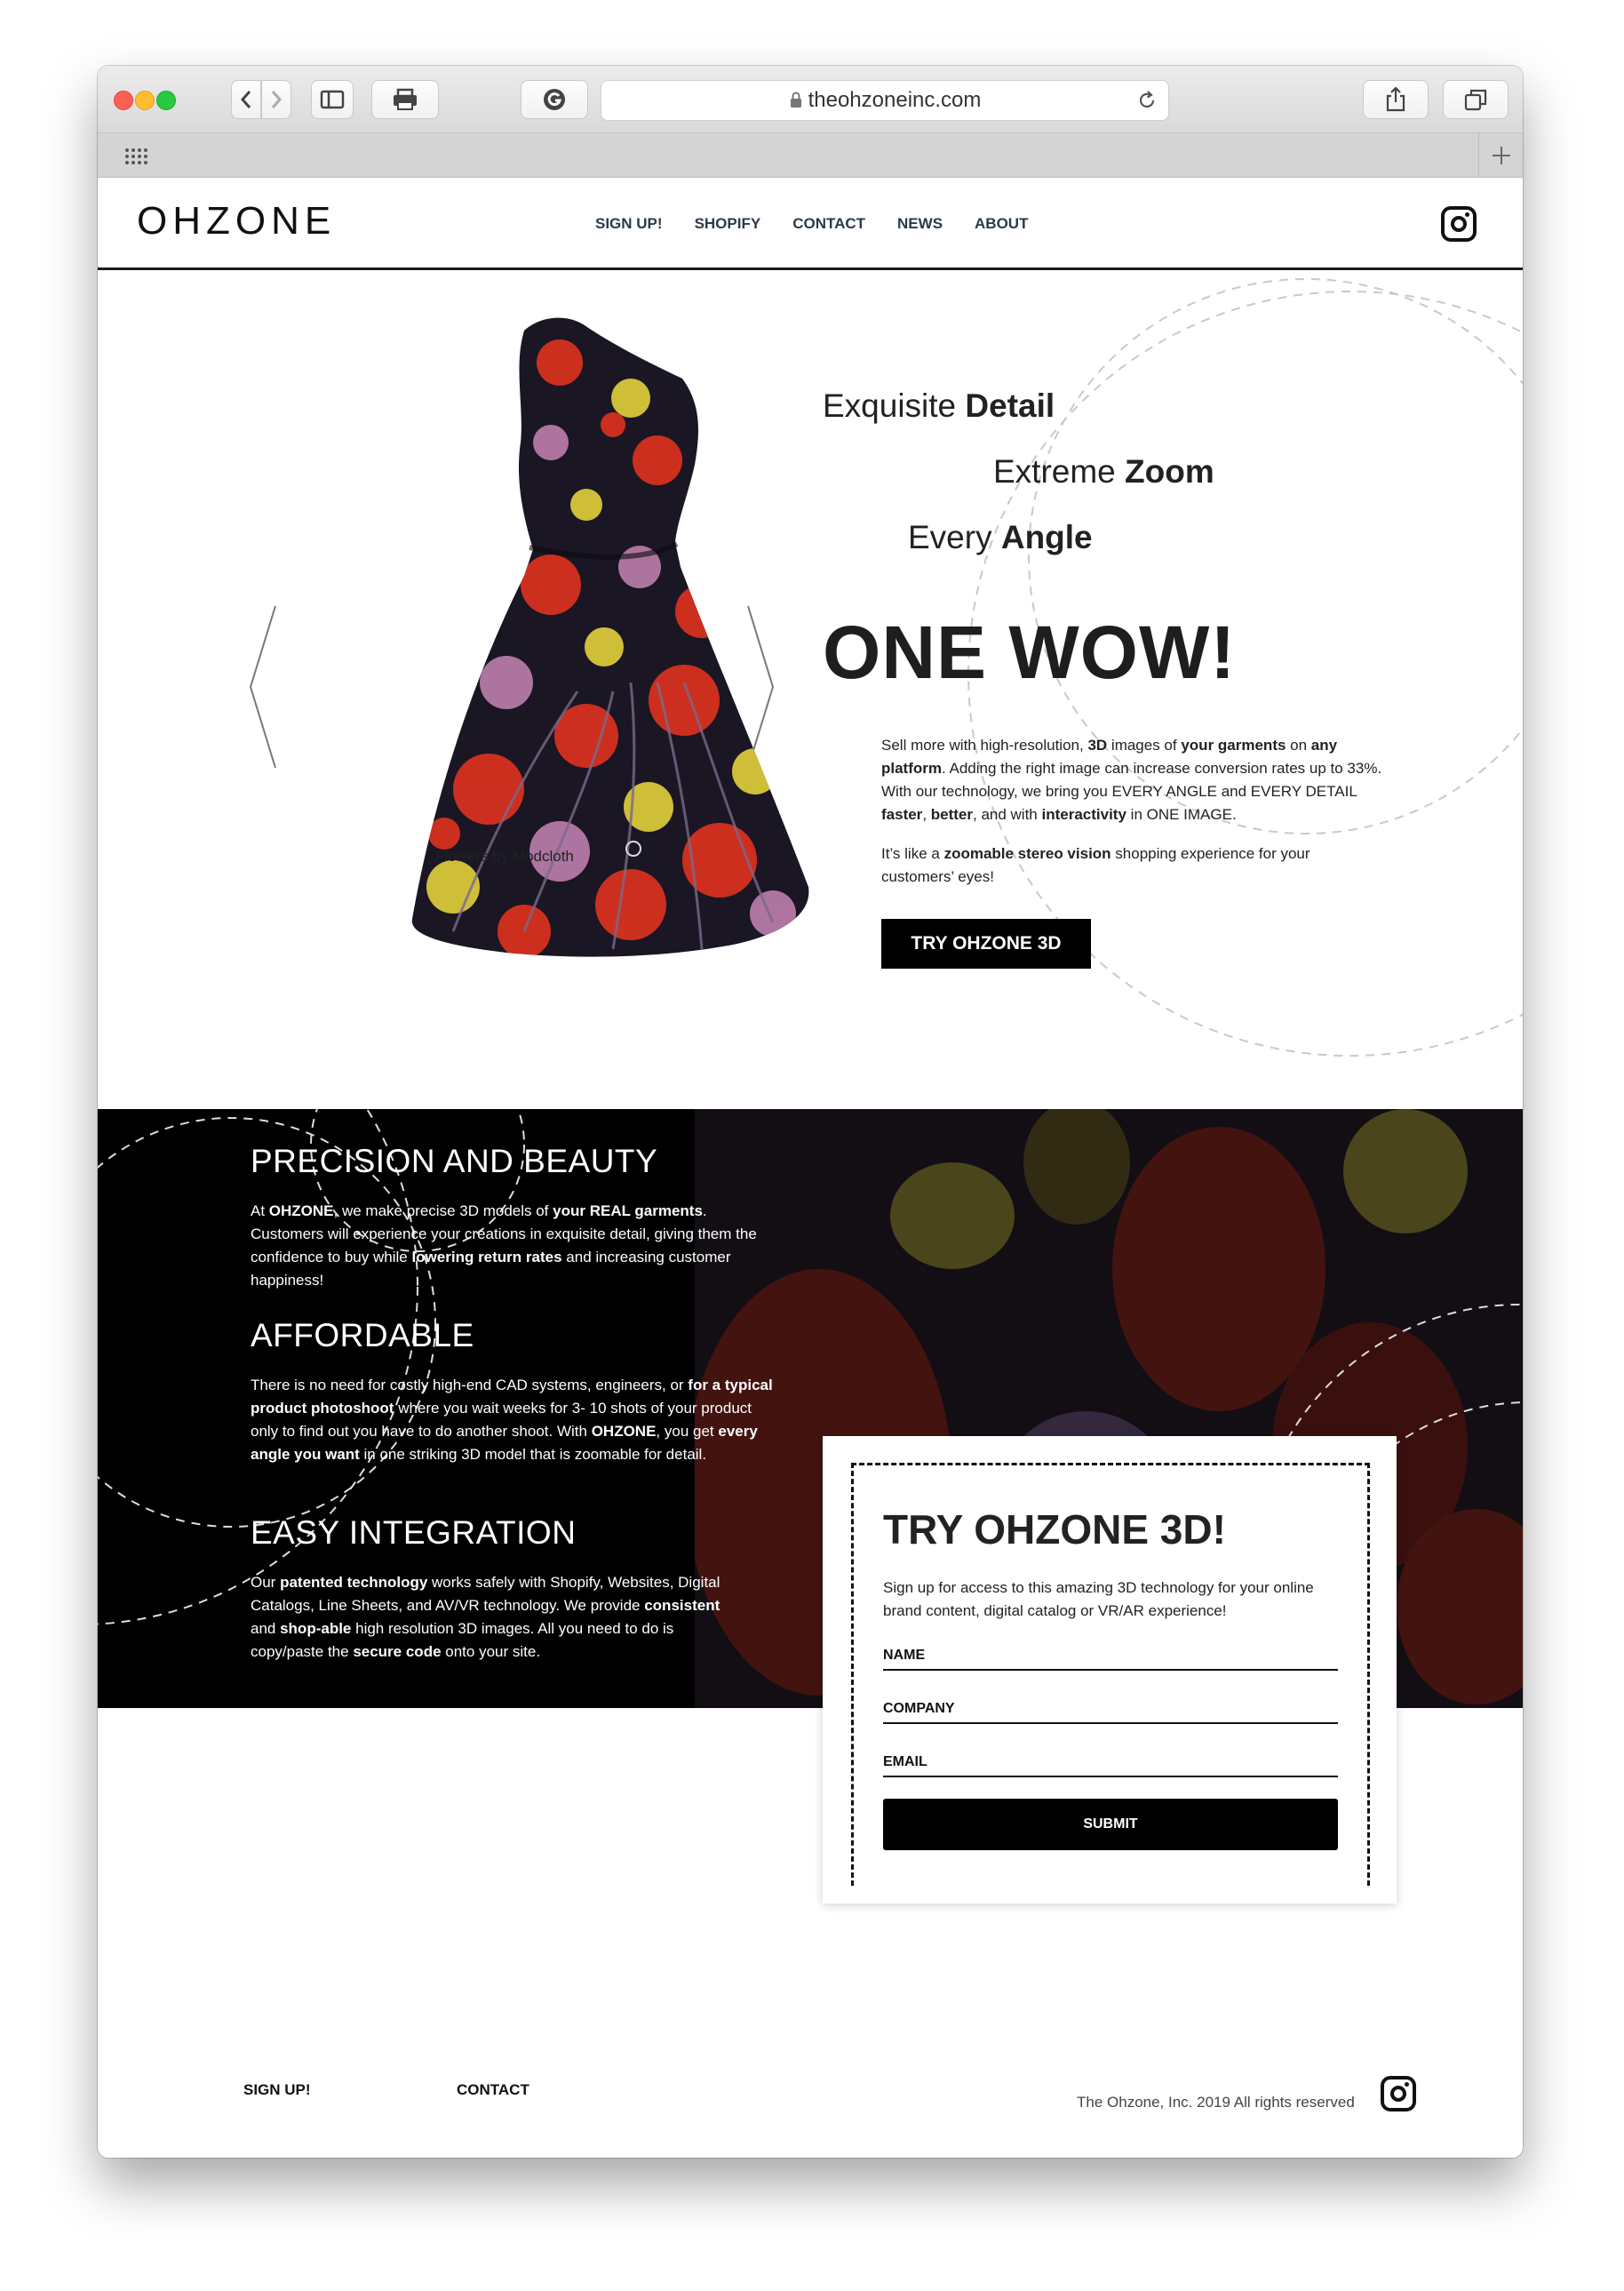  Describe the element at coordinates (166, 100) in the screenshot. I see `maximize-window-button` at that location.